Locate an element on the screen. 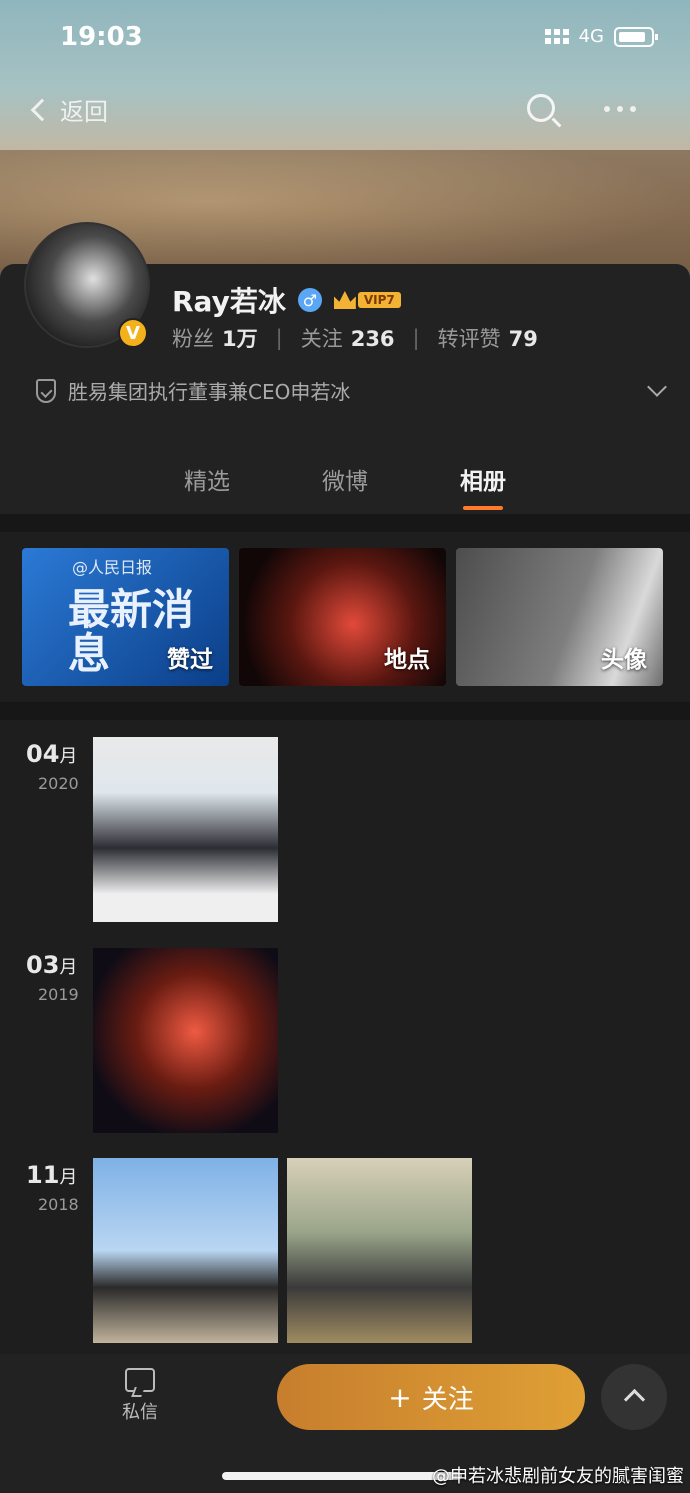 The image size is (690, 1493). scroll-to-top-button is located at coordinates (634, 1397).